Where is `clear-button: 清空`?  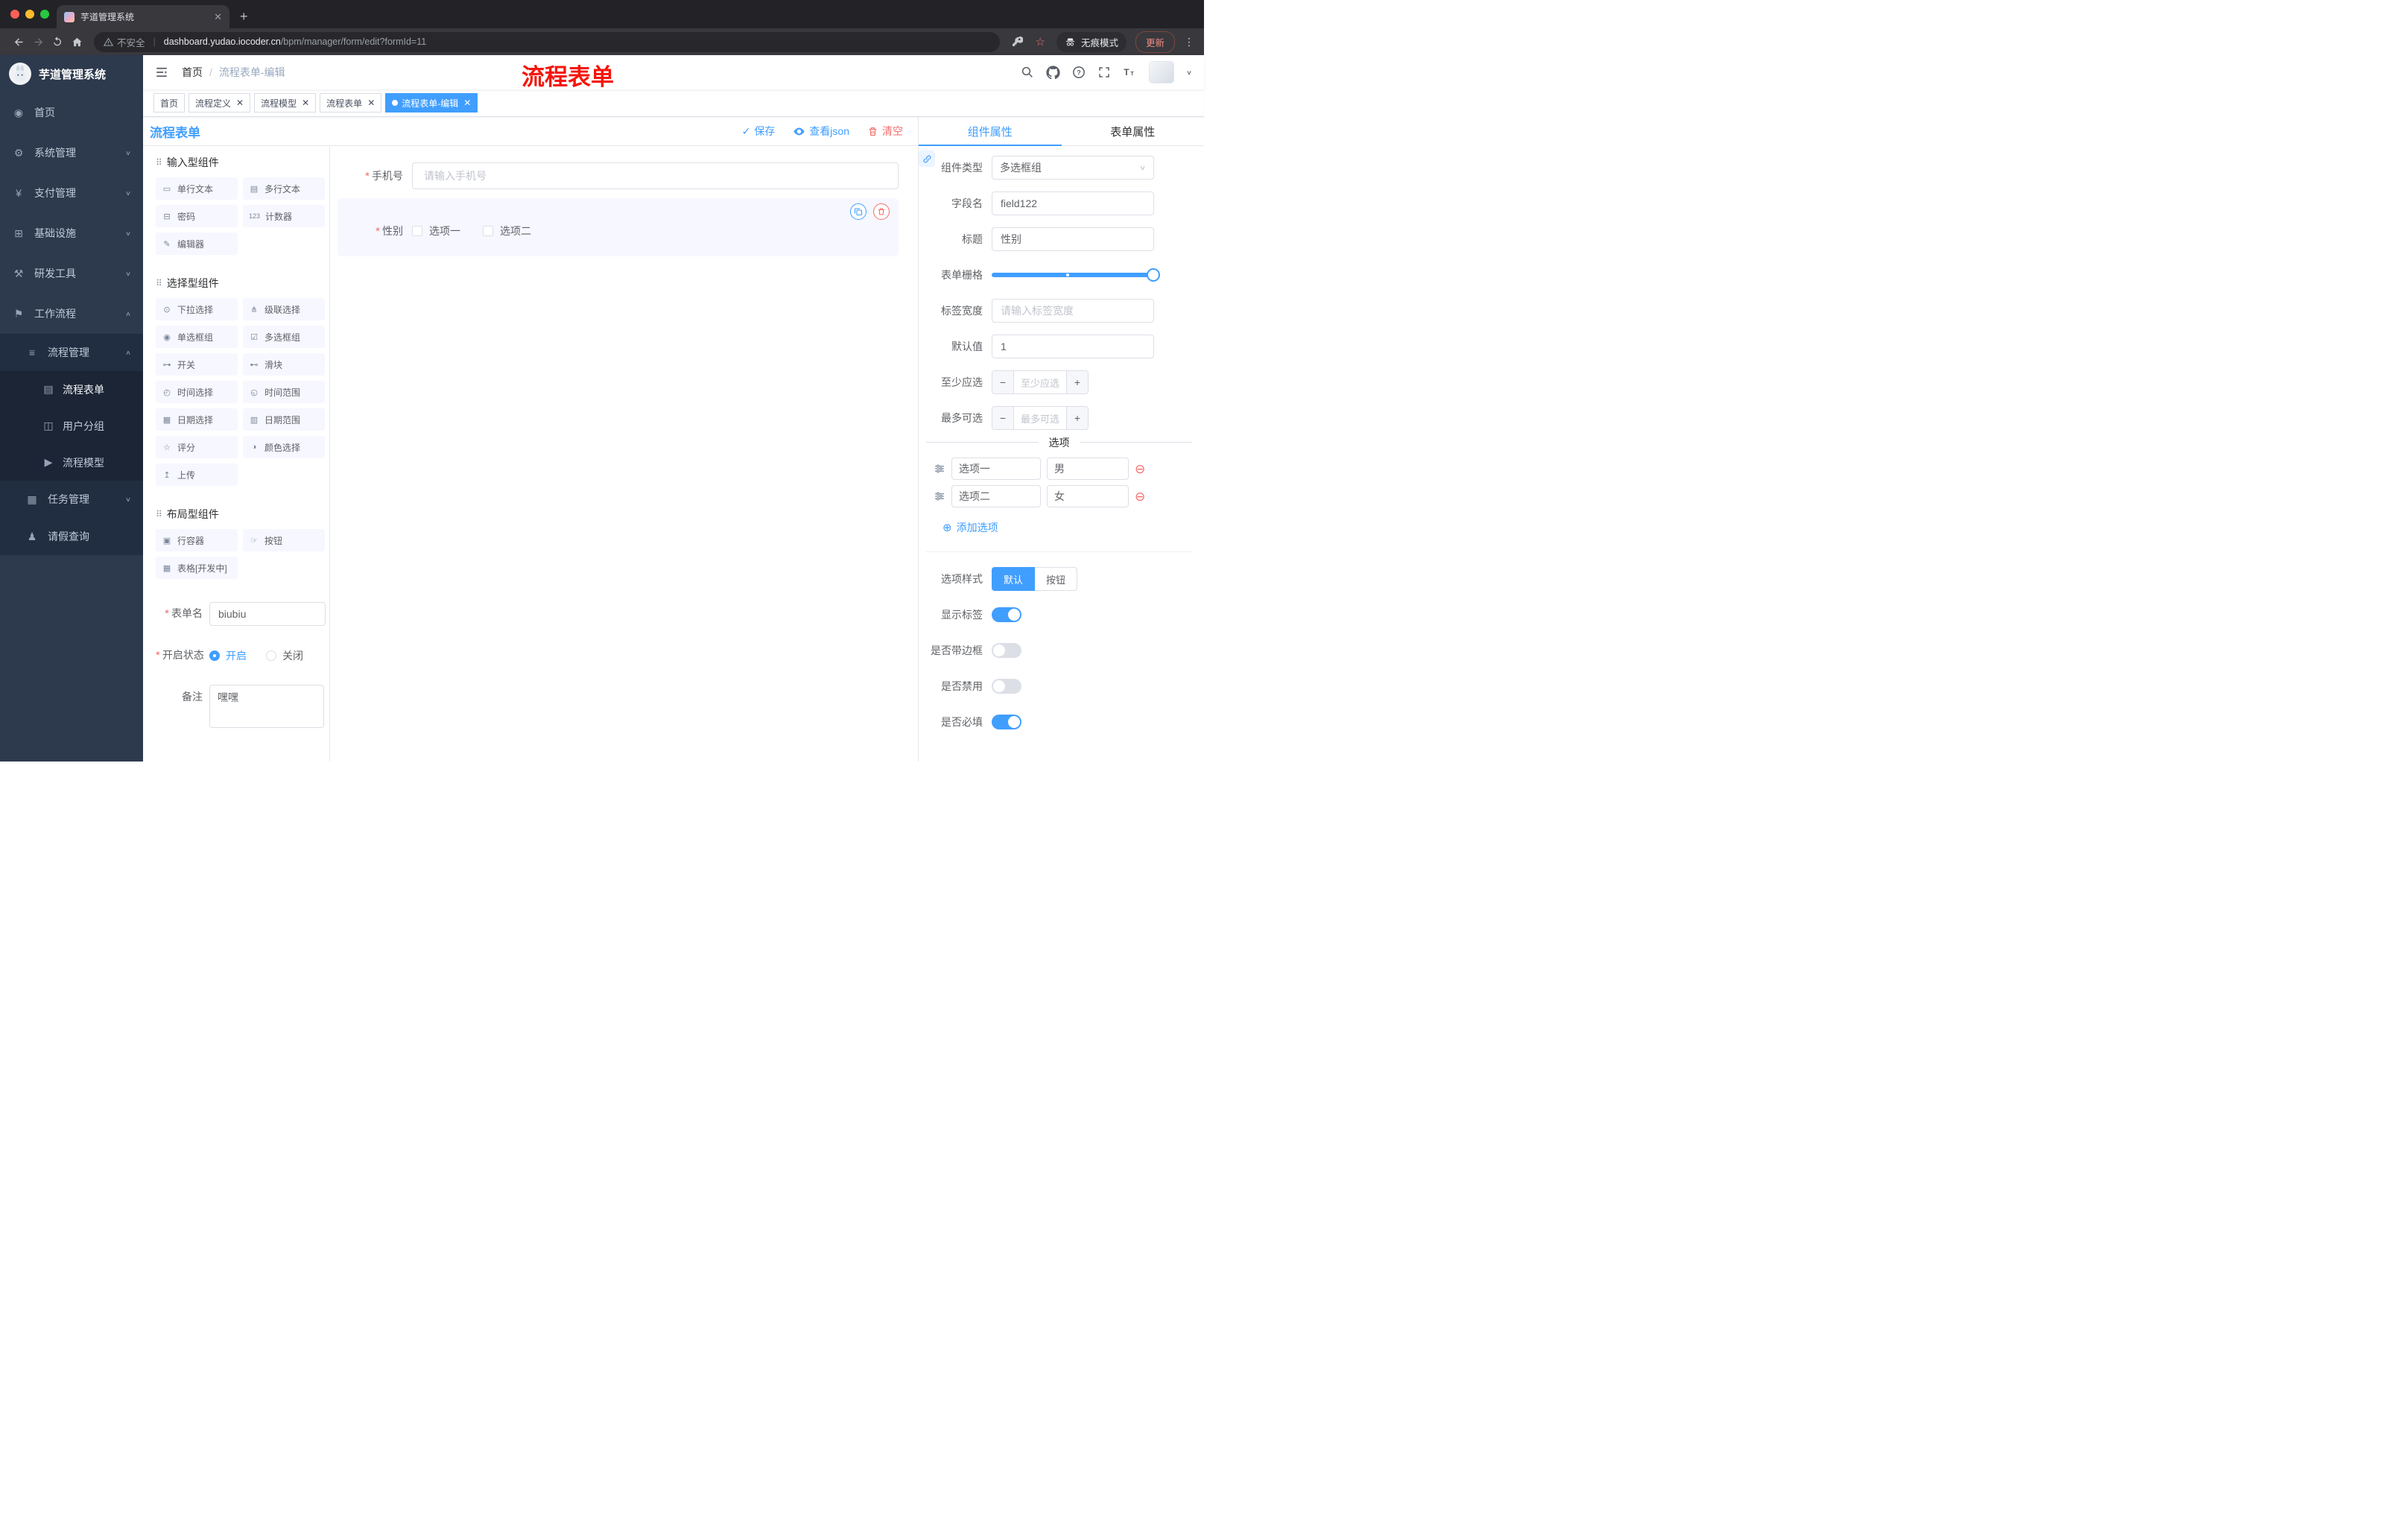 clear-button: 清空 is located at coordinates (885, 132).